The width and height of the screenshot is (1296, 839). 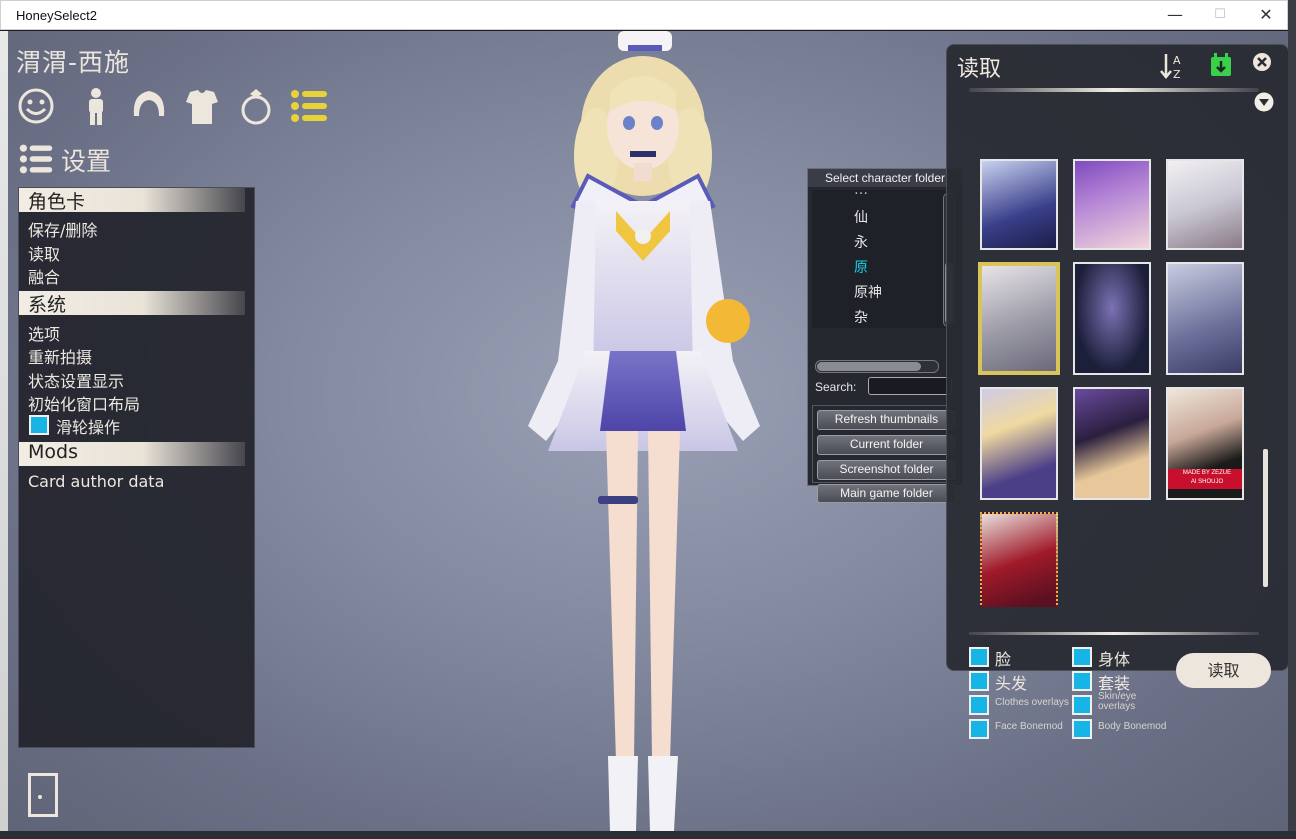 What do you see at coordinates (43, 795) in the screenshot?
I see `exit-door-icon` at bounding box center [43, 795].